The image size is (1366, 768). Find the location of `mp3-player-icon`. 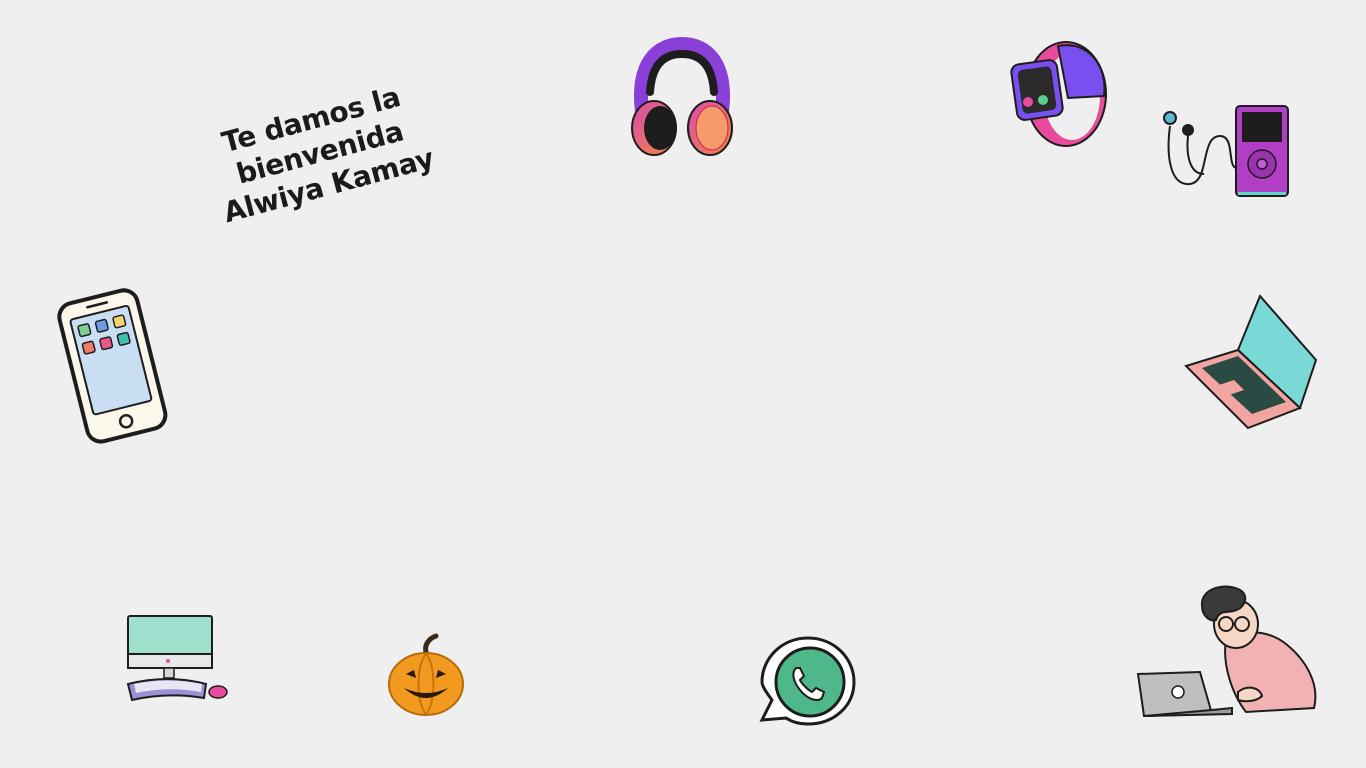

mp3-player-icon is located at coordinates (1226, 148).